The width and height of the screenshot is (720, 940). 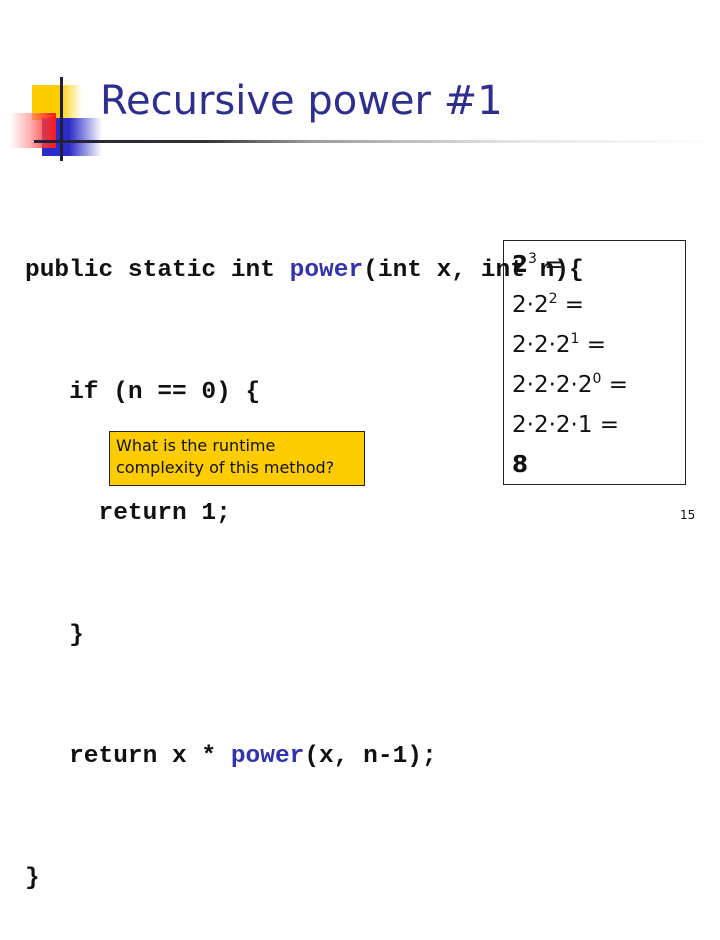 I want to click on expansion-base: 2·2·2·1, so click(x=552, y=425).